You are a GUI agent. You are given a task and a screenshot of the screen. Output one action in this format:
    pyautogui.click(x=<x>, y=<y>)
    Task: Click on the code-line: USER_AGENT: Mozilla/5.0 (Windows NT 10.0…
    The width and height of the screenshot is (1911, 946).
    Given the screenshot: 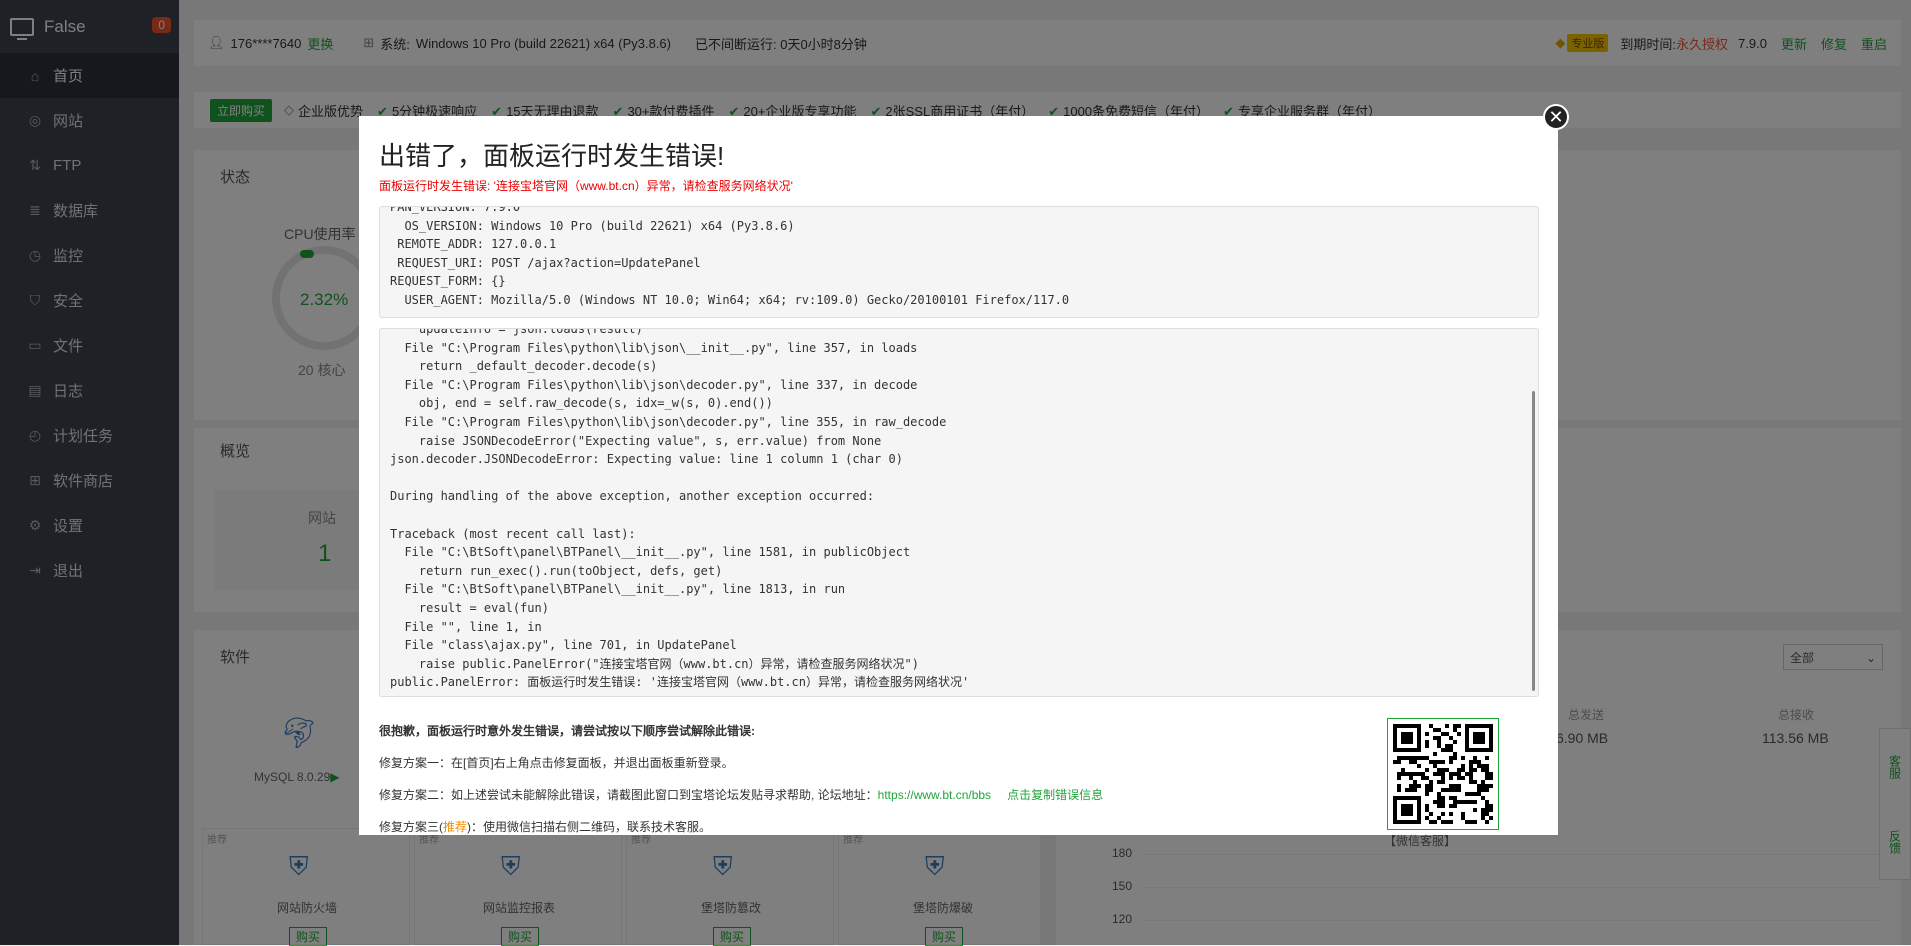 What is the action you would take?
    pyautogui.click(x=730, y=299)
    